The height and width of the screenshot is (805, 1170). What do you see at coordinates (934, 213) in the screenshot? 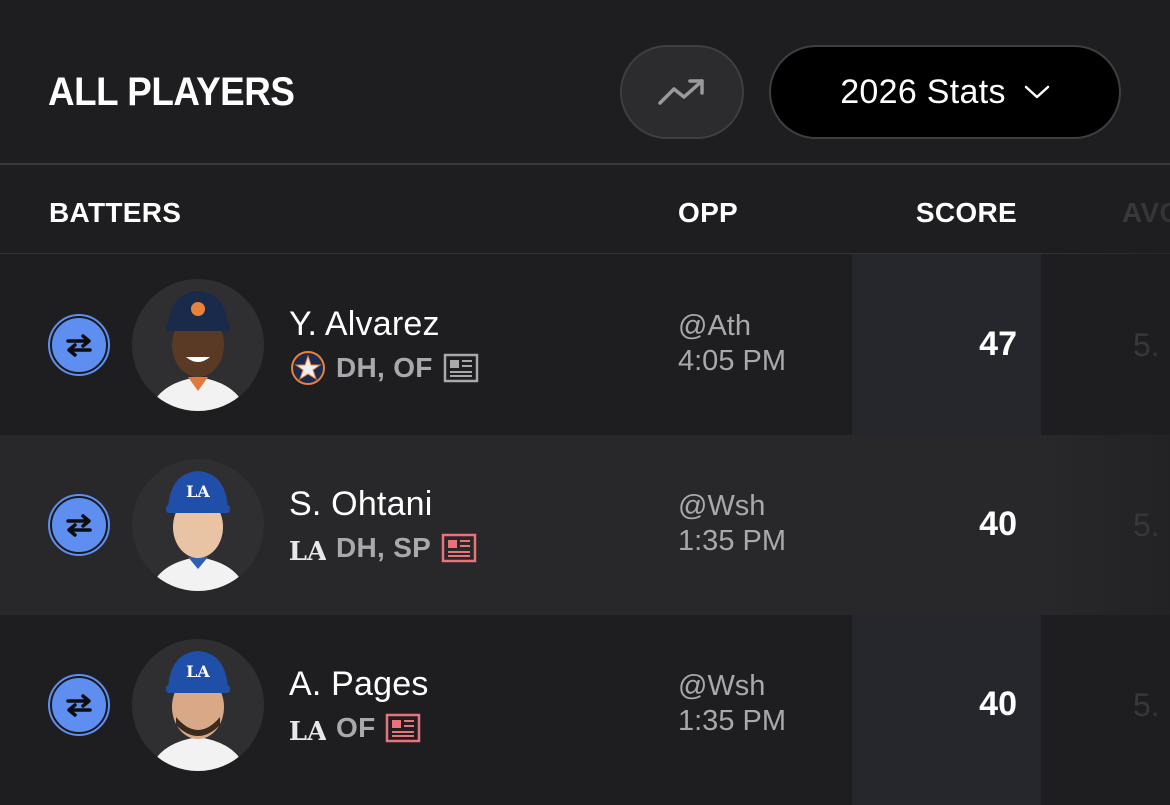
I see `column-header-score: SCORE` at bounding box center [934, 213].